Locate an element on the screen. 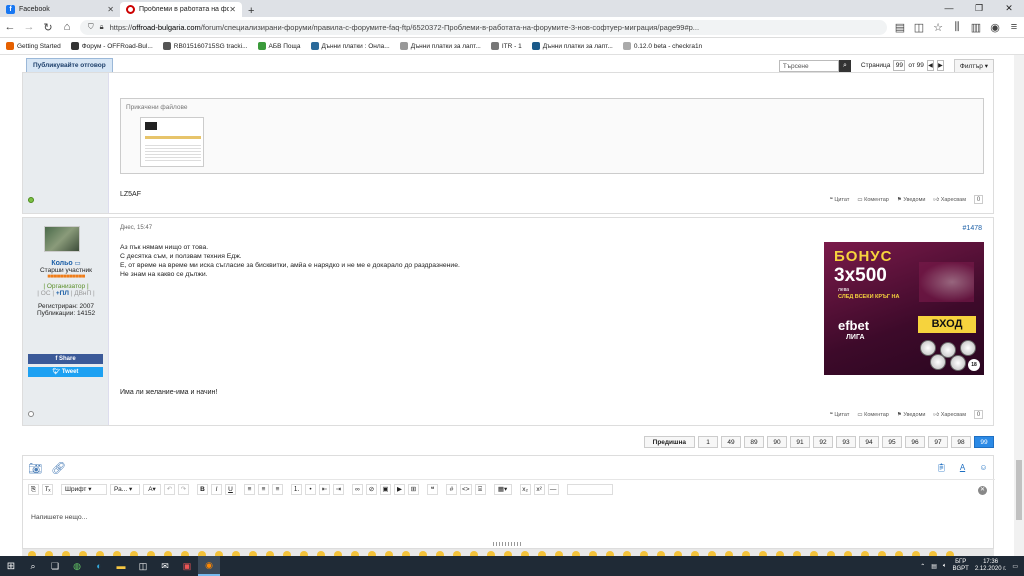 The image size is (1024, 576). reader-icon: ▤ is located at coordinates (900, 27).